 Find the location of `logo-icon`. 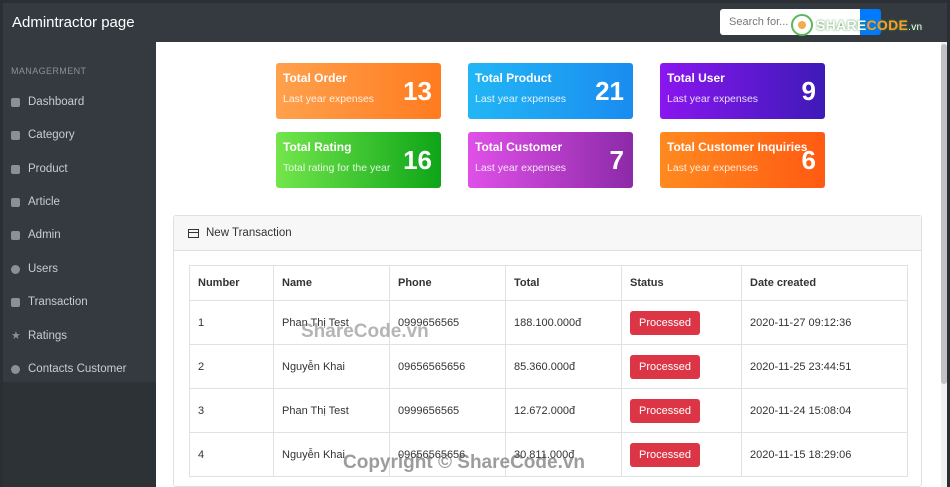

logo-icon is located at coordinates (802, 25).